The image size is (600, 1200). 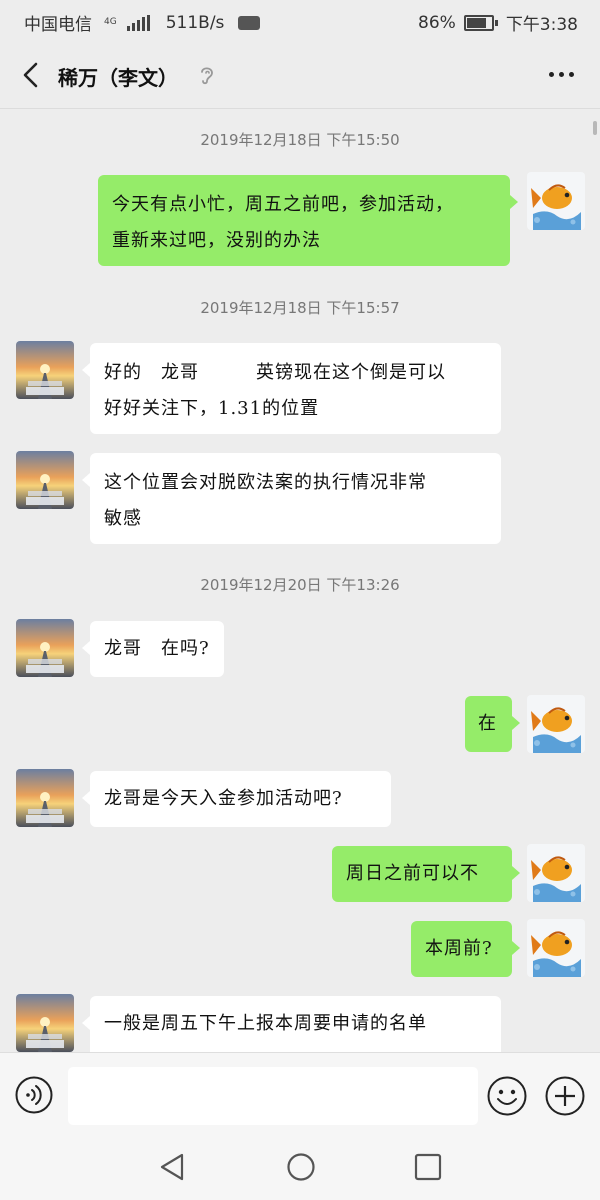 I want to click on app-notification-icon, so click(x=249, y=22).